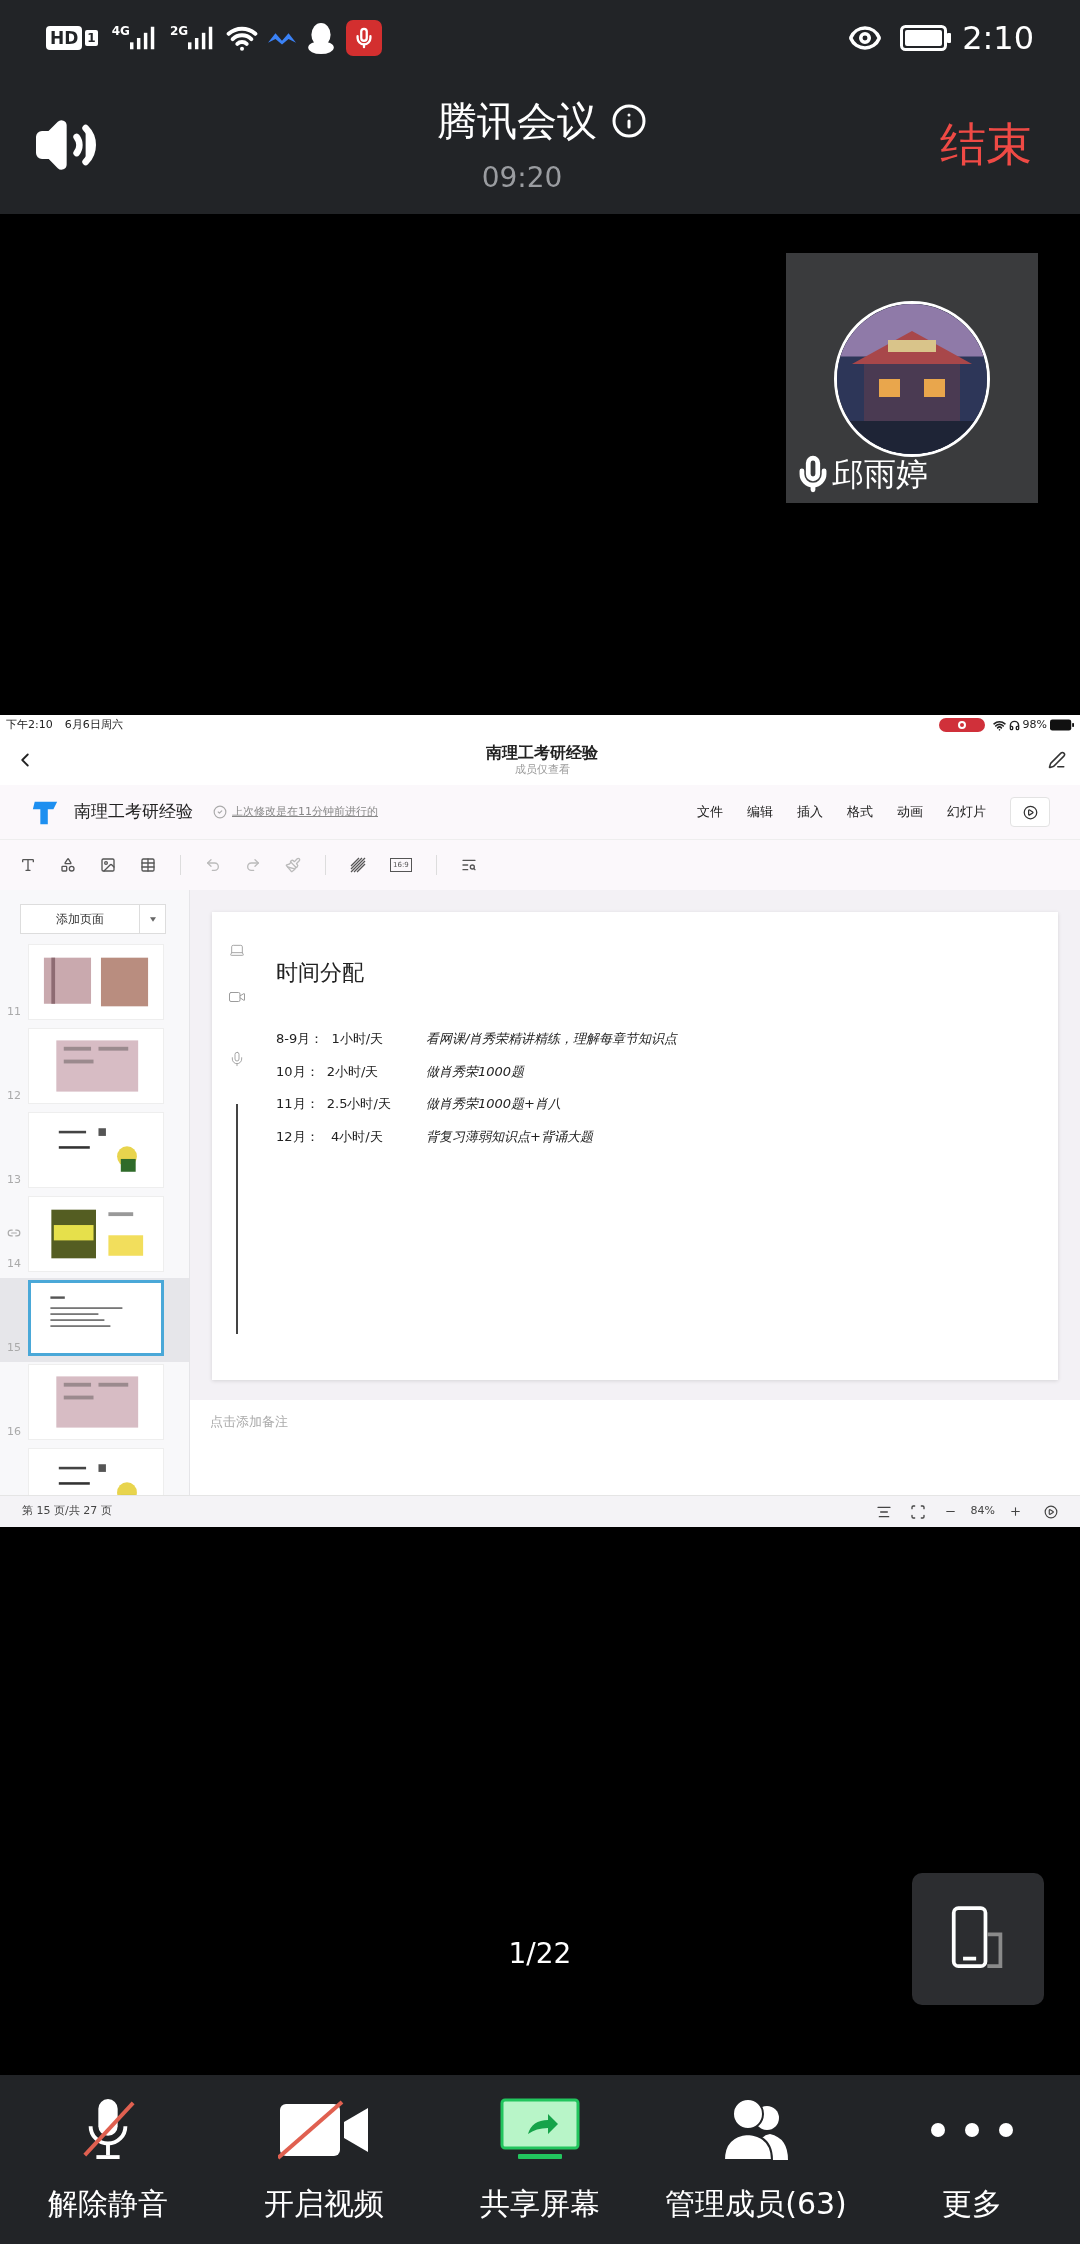 The width and height of the screenshot is (1080, 2244). I want to click on slide-number: 11, so click(14, 1011).